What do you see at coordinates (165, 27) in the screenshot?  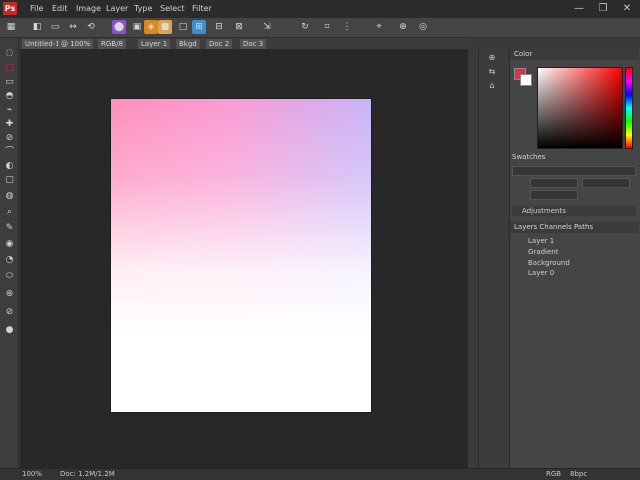 I see `fill-icon: ■` at bounding box center [165, 27].